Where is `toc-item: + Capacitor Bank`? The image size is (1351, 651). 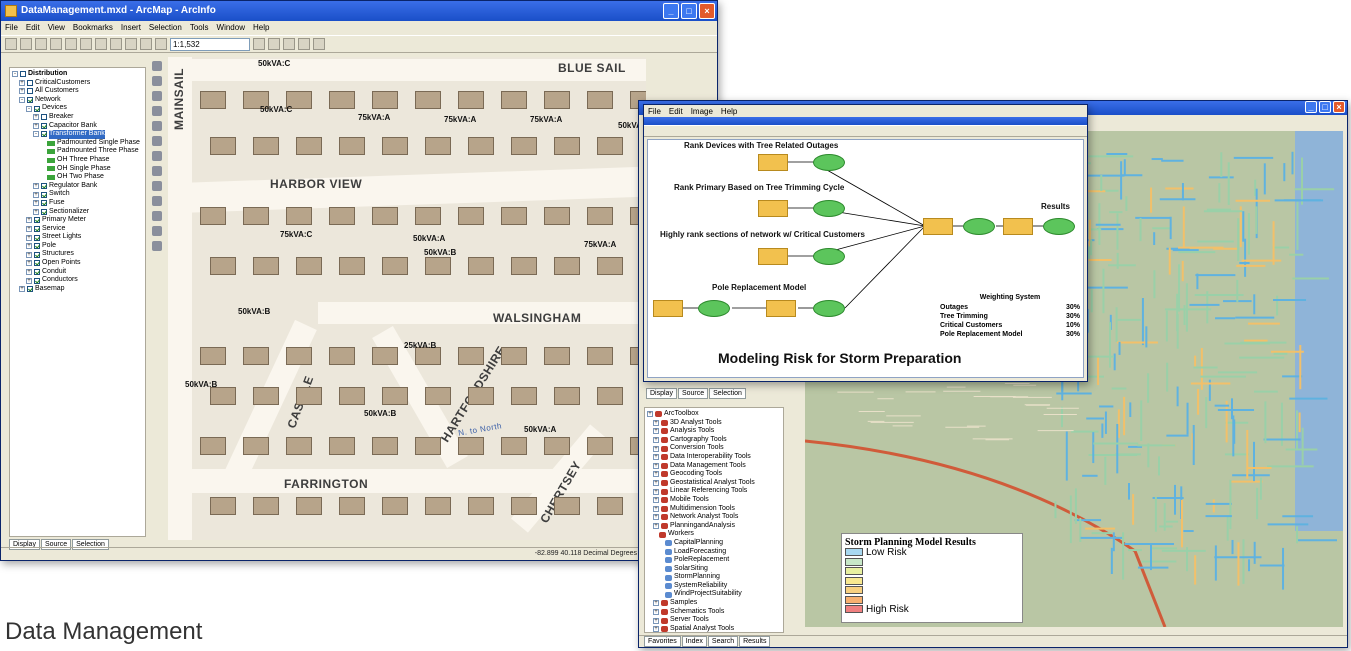
toc-item: + Capacitor Bank is located at coordinates (77, 126).